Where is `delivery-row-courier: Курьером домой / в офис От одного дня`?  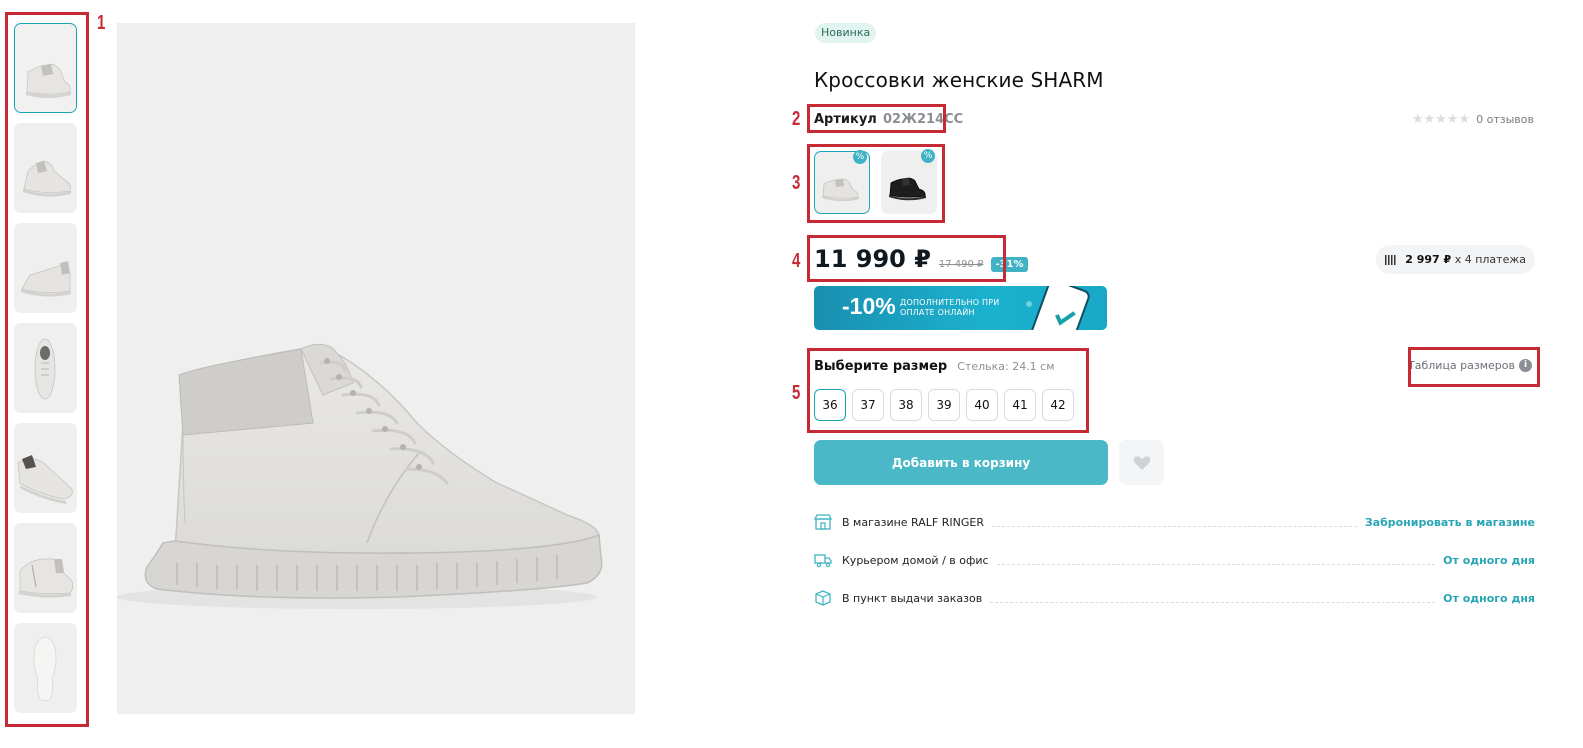 delivery-row-courier: Курьером домой / в офис От одного дня is located at coordinates (1174, 560).